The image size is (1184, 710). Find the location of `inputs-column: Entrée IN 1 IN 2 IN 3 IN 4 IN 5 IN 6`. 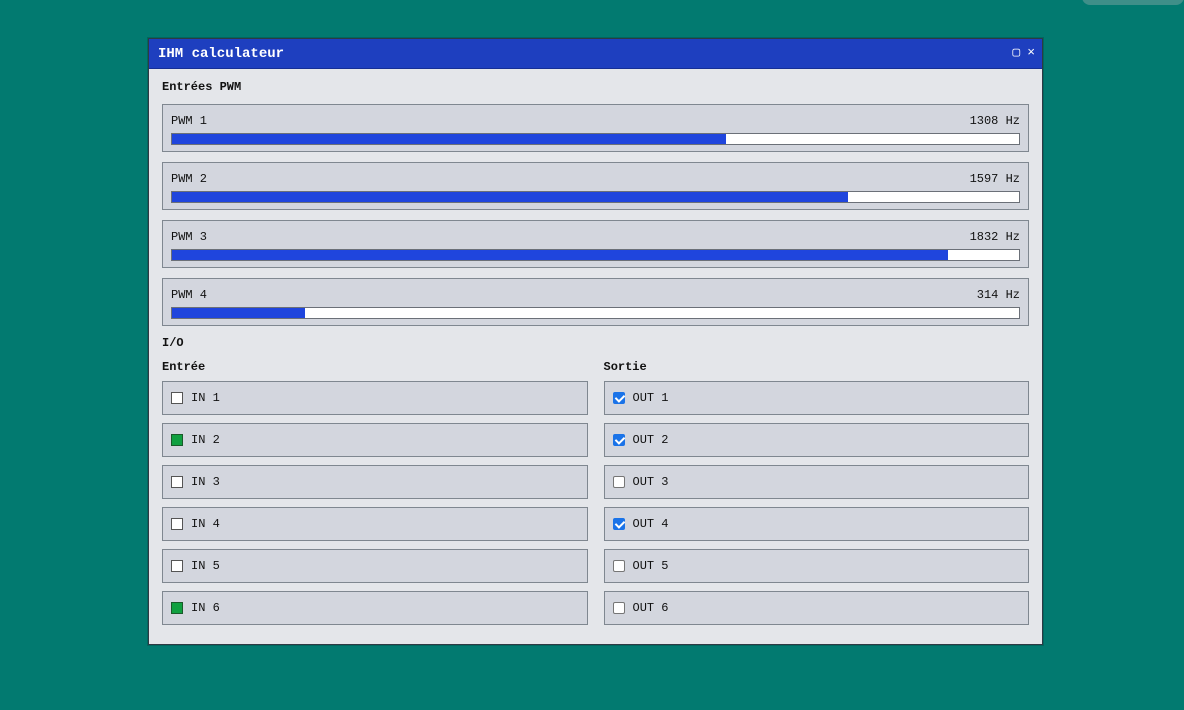

inputs-column: Entrée IN 1 IN 2 IN 3 IN 4 IN 5 IN 6 is located at coordinates (375, 496).